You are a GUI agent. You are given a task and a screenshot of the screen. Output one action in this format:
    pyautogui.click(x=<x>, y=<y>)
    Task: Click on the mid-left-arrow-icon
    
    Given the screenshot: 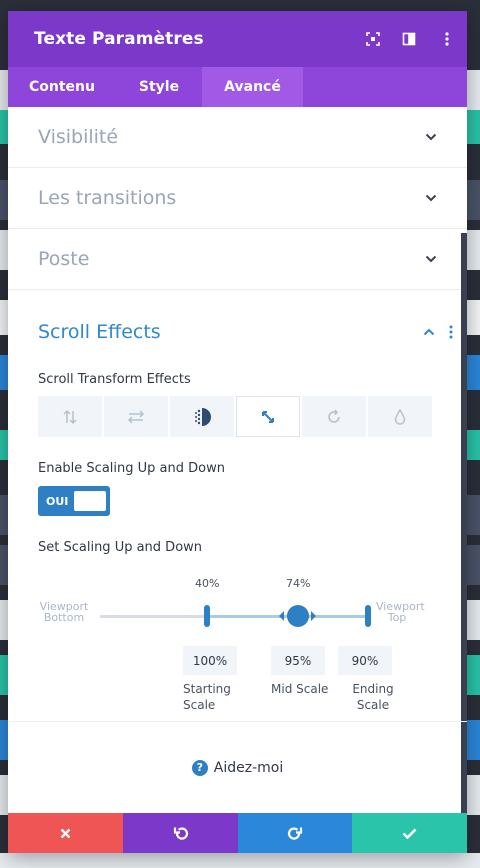 What is the action you would take?
    pyautogui.click(x=281, y=616)
    